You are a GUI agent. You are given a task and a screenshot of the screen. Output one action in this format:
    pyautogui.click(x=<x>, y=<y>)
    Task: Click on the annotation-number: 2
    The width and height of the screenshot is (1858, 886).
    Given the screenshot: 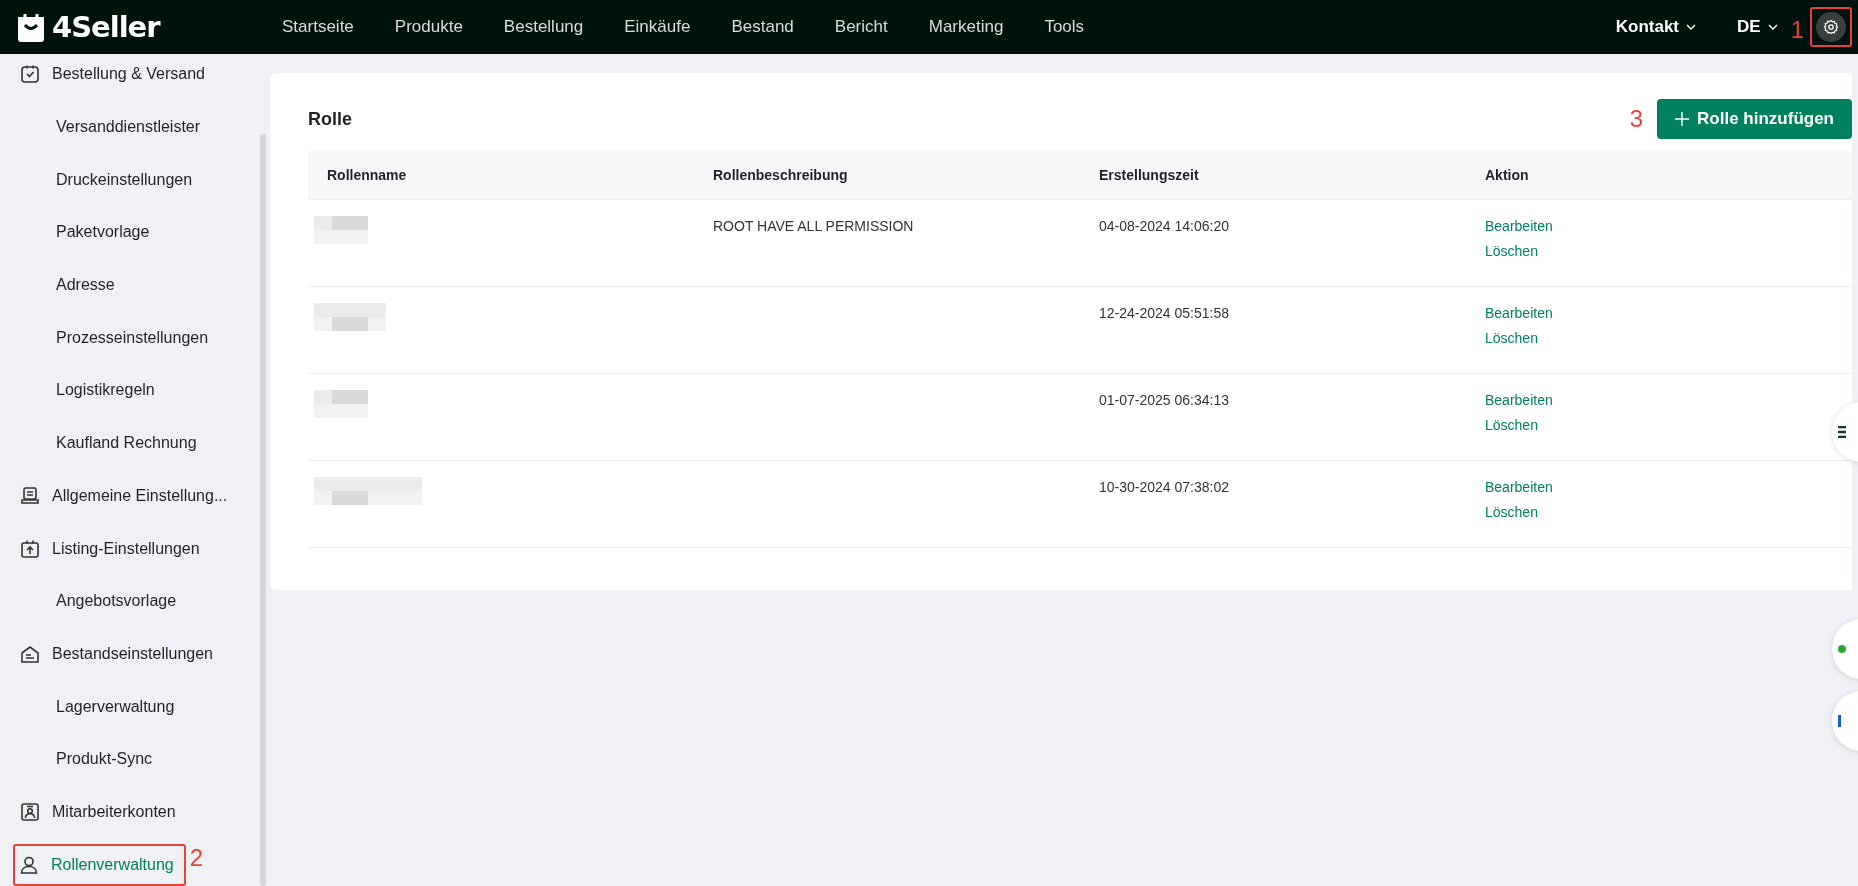 What is the action you would take?
    pyautogui.click(x=196, y=857)
    